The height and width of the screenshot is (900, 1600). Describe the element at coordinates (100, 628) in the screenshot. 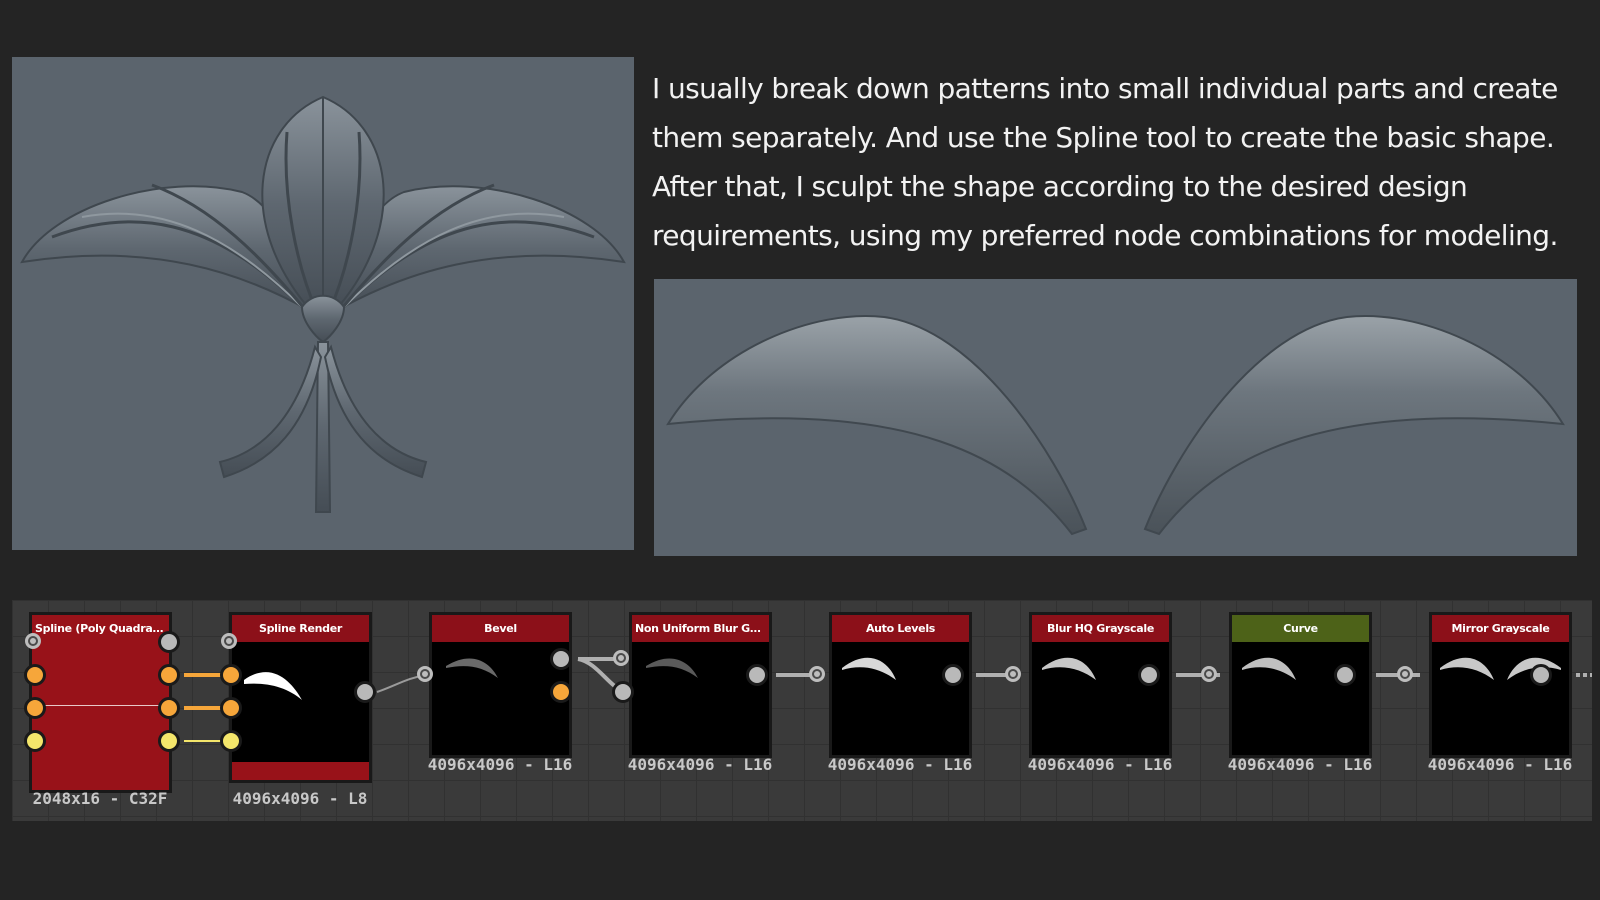

I see `node-title: Spline (Poly Quadratic)` at that location.